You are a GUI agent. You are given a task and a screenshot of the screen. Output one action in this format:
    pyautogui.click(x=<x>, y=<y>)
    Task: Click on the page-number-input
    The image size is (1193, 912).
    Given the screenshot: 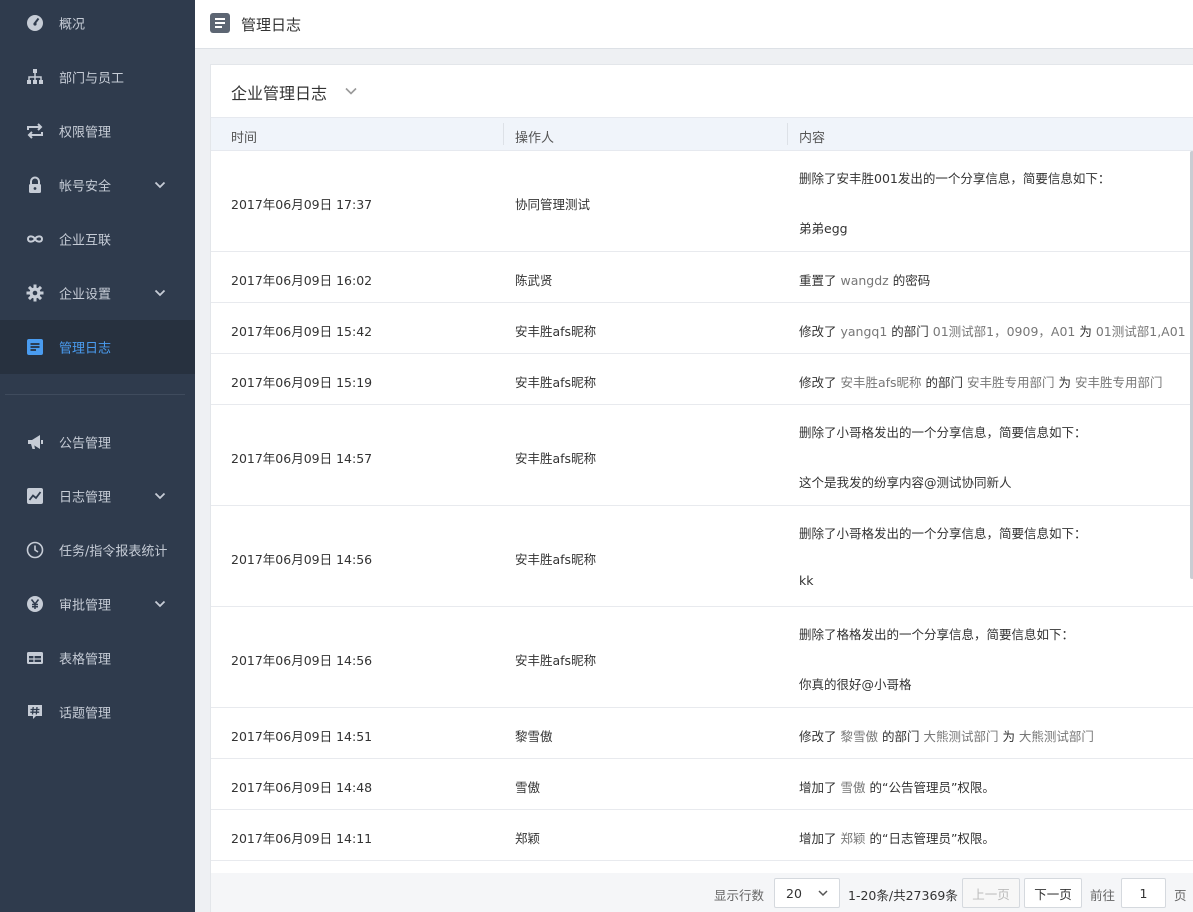 What is the action you would take?
    pyautogui.click(x=1143, y=893)
    